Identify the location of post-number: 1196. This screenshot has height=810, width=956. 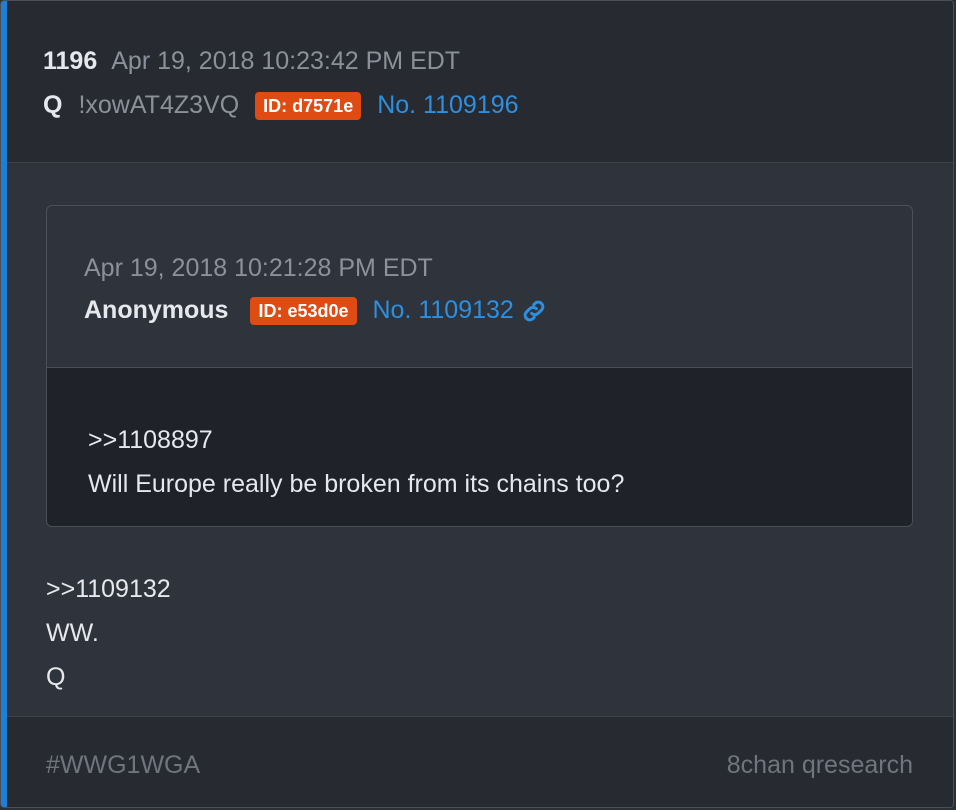
(70, 61).